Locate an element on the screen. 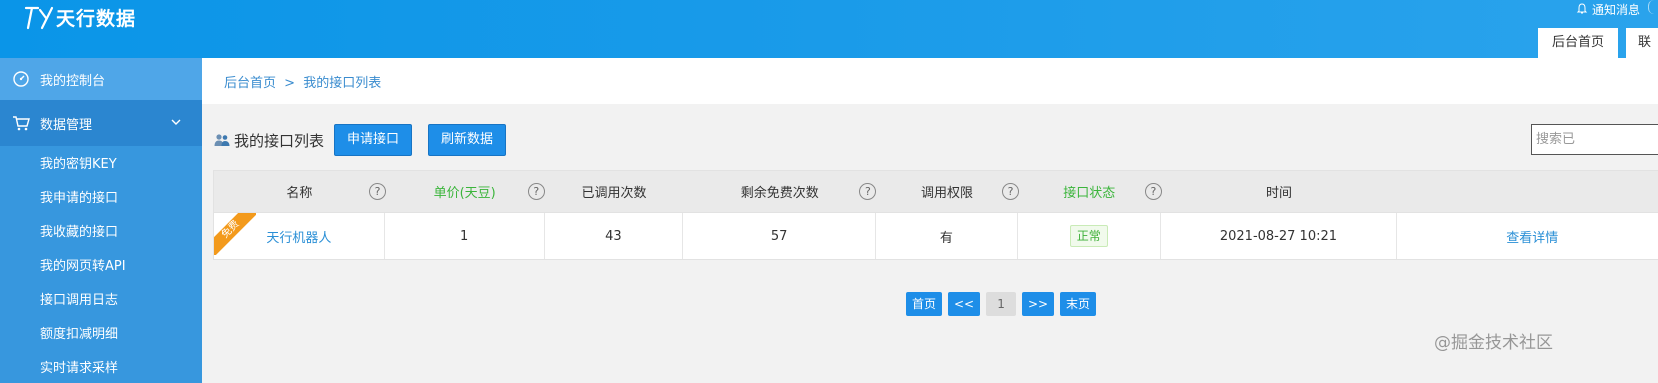 This screenshot has width=1658, height=383. page-prev-button: << is located at coordinates (964, 304).